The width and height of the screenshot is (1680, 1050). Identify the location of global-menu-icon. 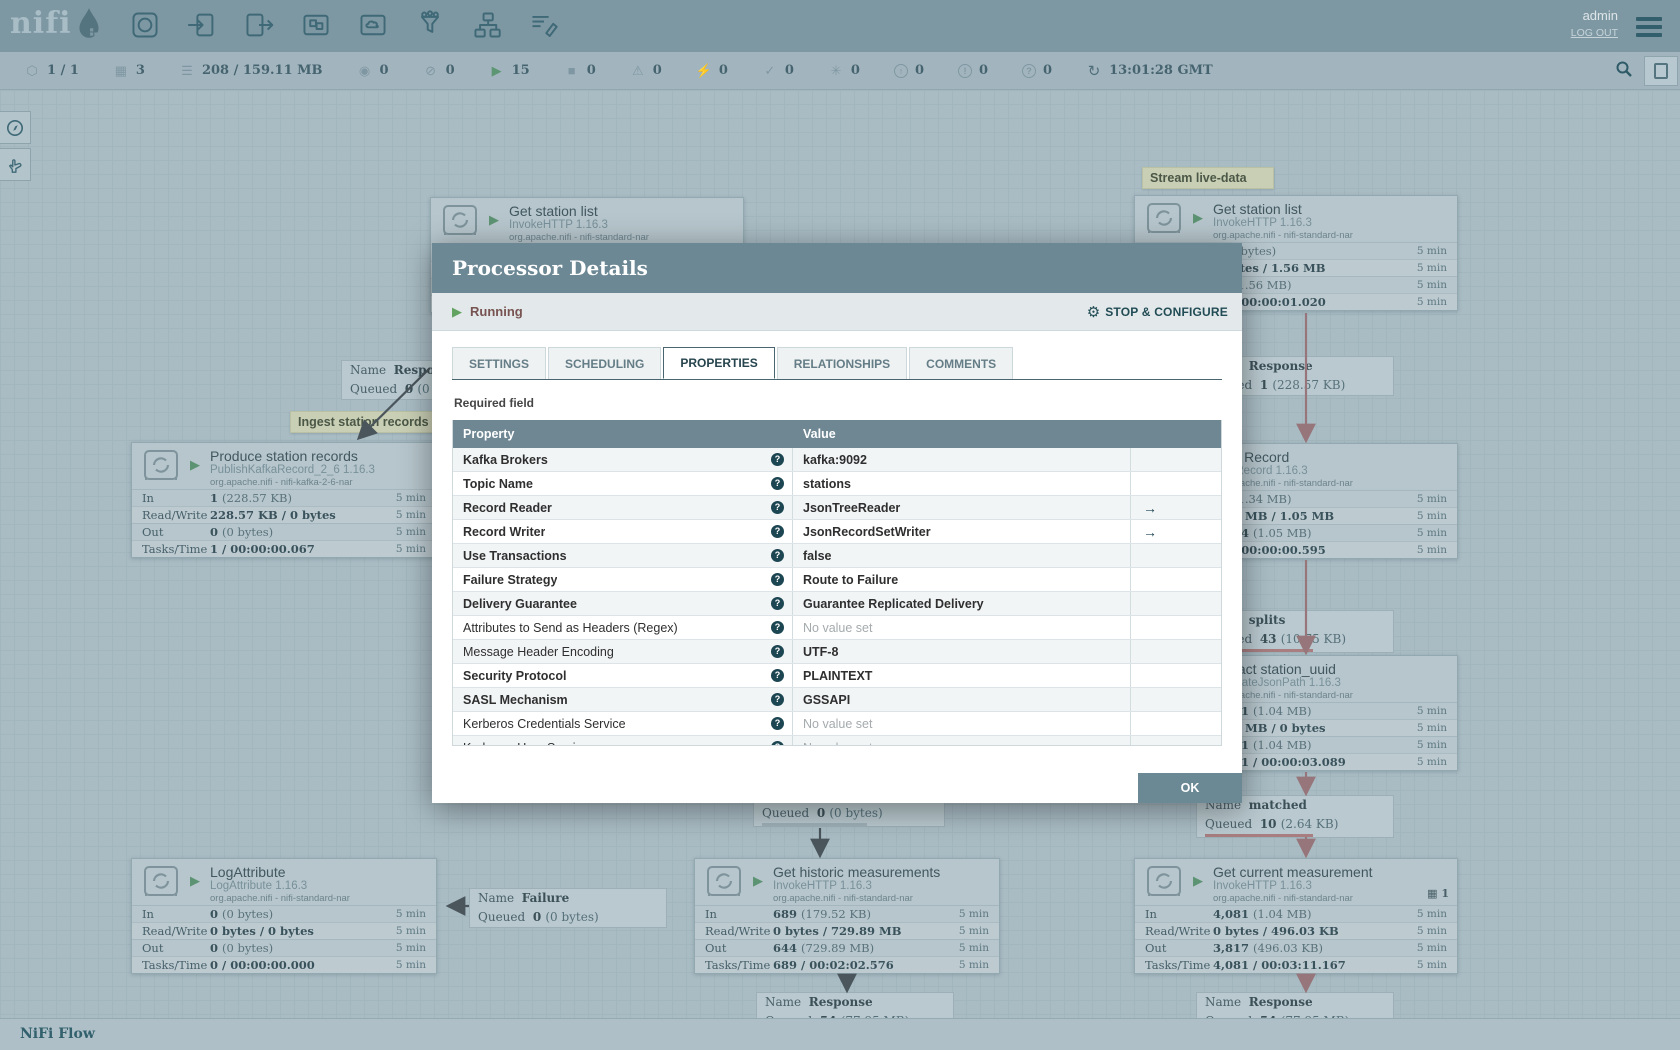
(1649, 27).